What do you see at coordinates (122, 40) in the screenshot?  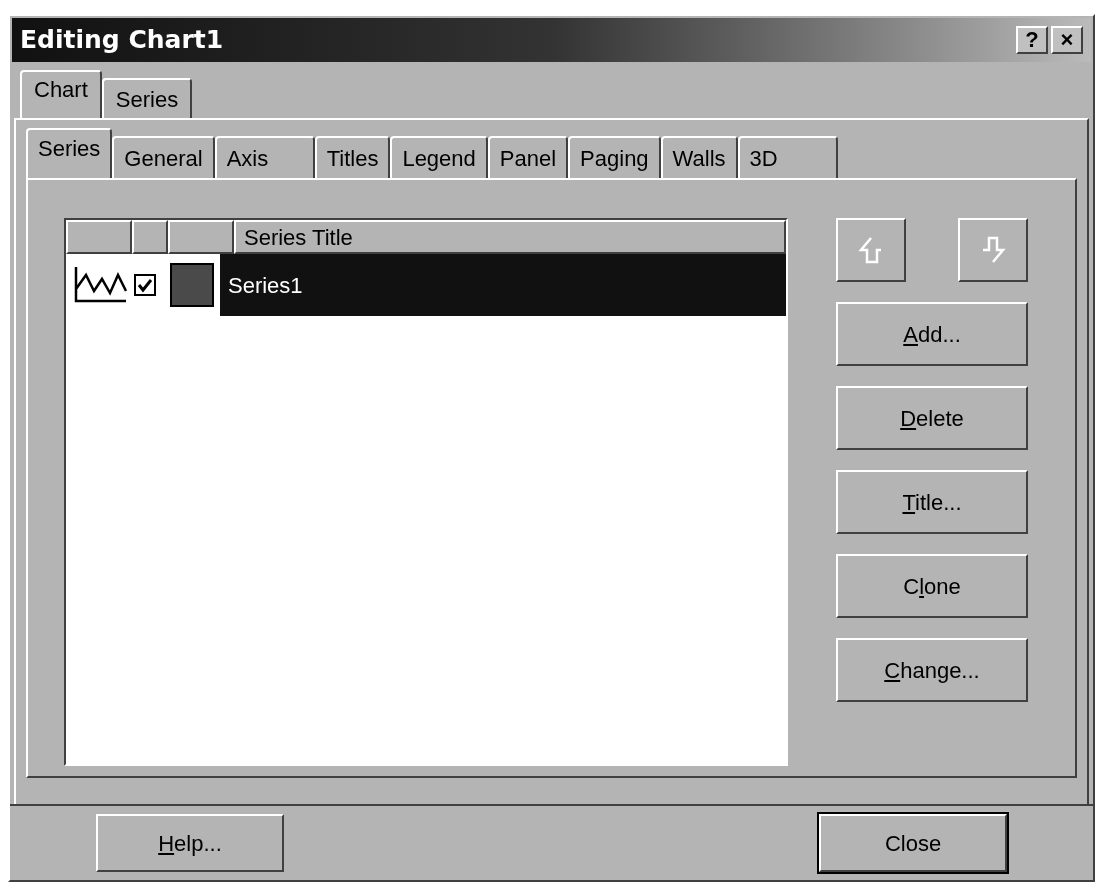 I see `window-title: Editing Chart1` at bounding box center [122, 40].